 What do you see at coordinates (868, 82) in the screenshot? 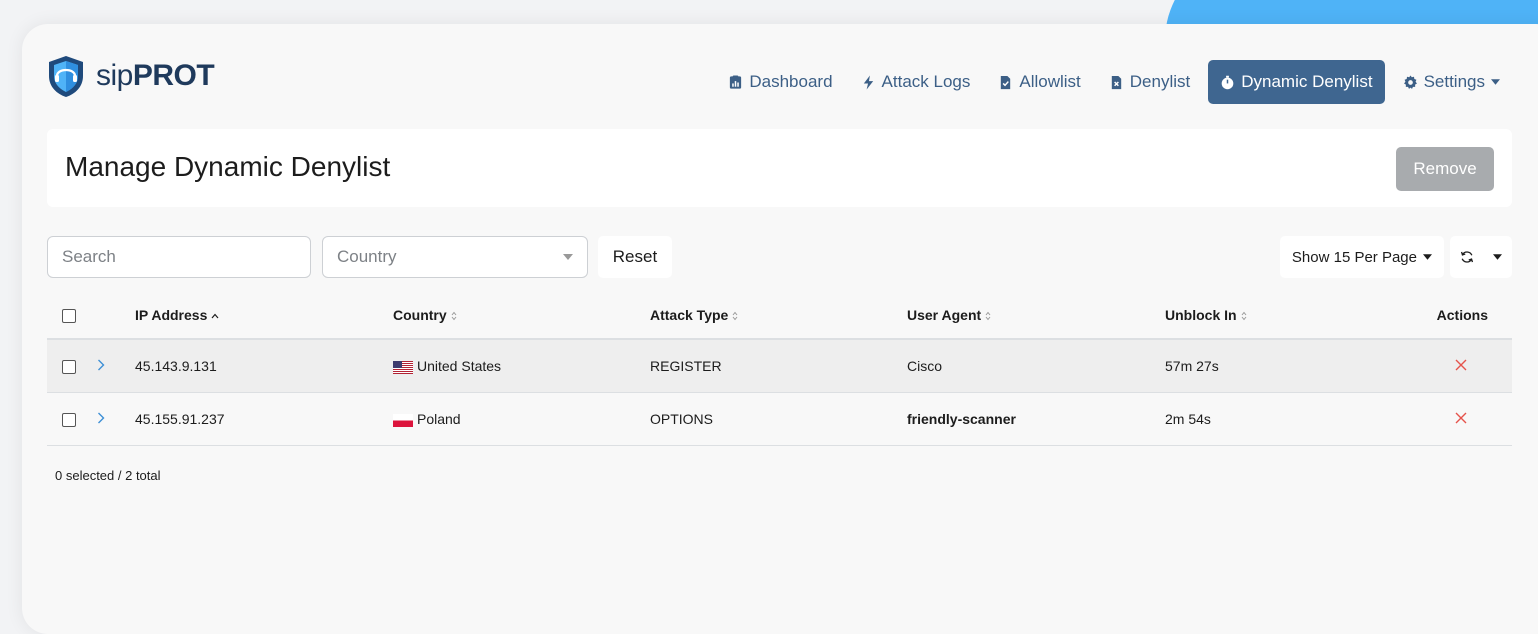
I see `bolt-icon` at bounding box center [868, 82].